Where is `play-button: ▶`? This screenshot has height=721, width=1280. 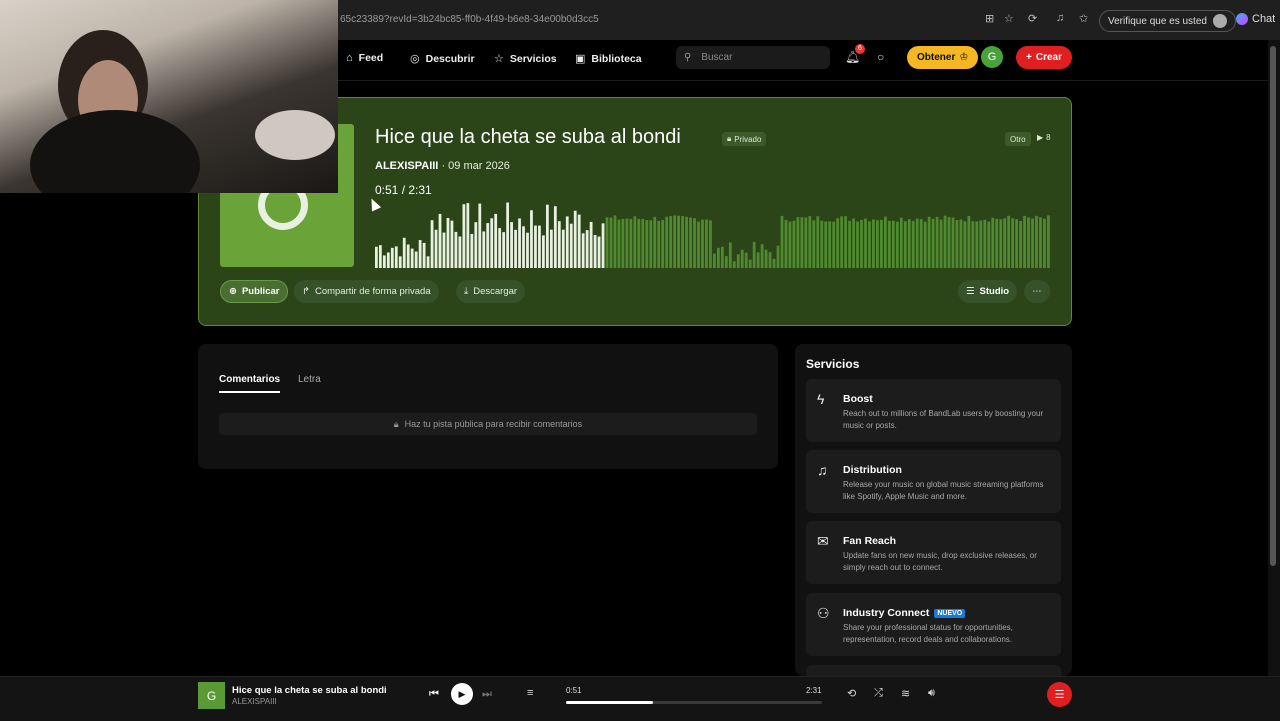
play-button: ▶ is located at coordinates (462, 694).